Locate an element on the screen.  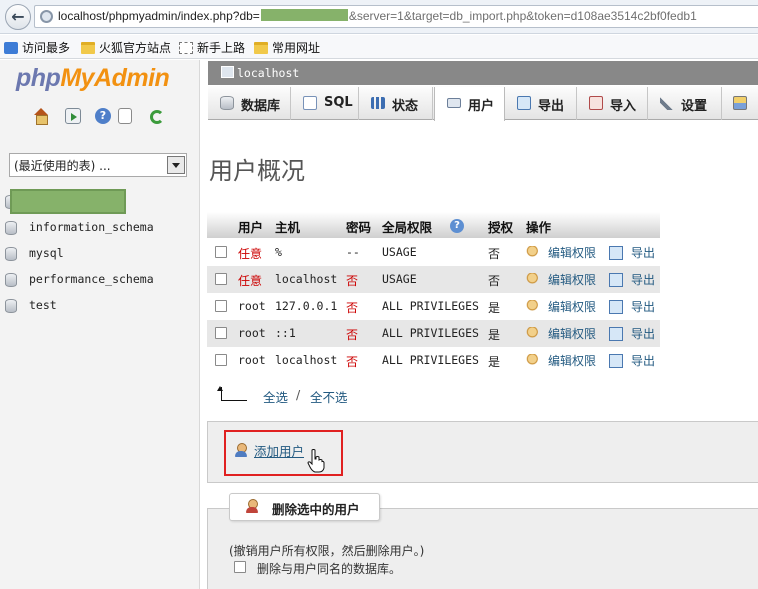
bar-chart-icon is located at coordinates (378, 103).